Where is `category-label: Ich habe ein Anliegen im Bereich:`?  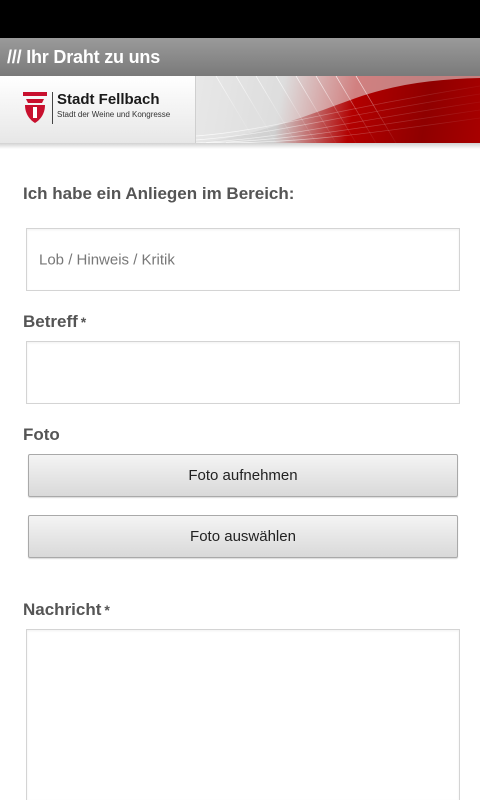 category-label: Ich habe ein Anliegen im Bereich: is located at coordinates (159, 193).